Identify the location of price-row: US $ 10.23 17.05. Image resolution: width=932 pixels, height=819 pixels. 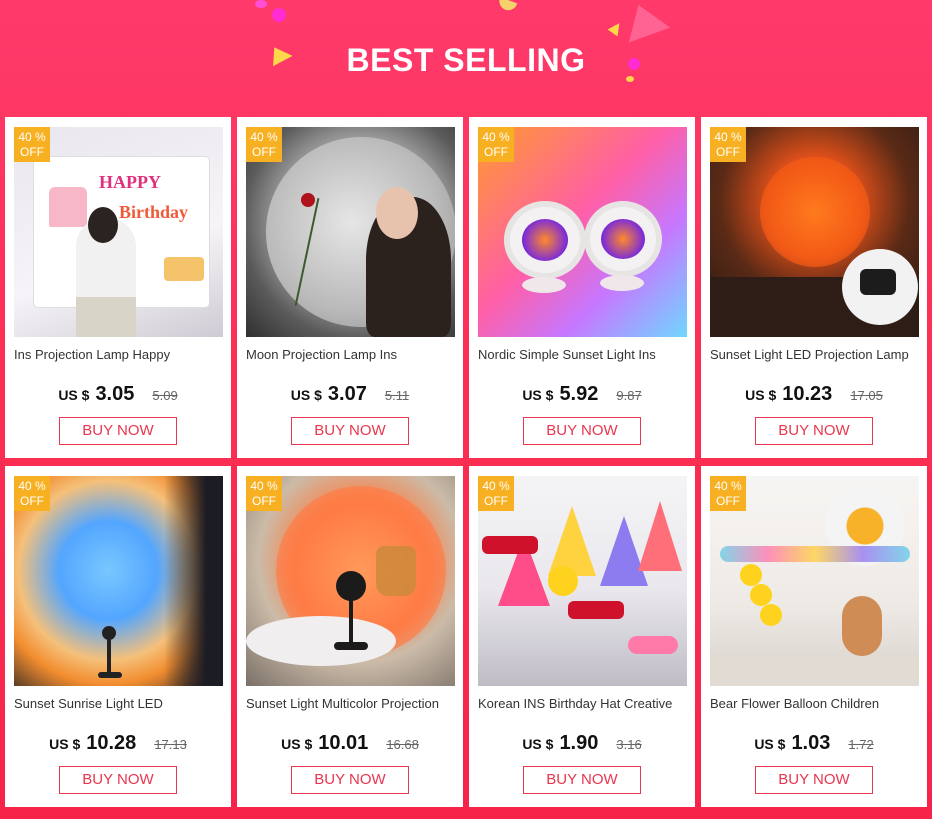
(814, 395).